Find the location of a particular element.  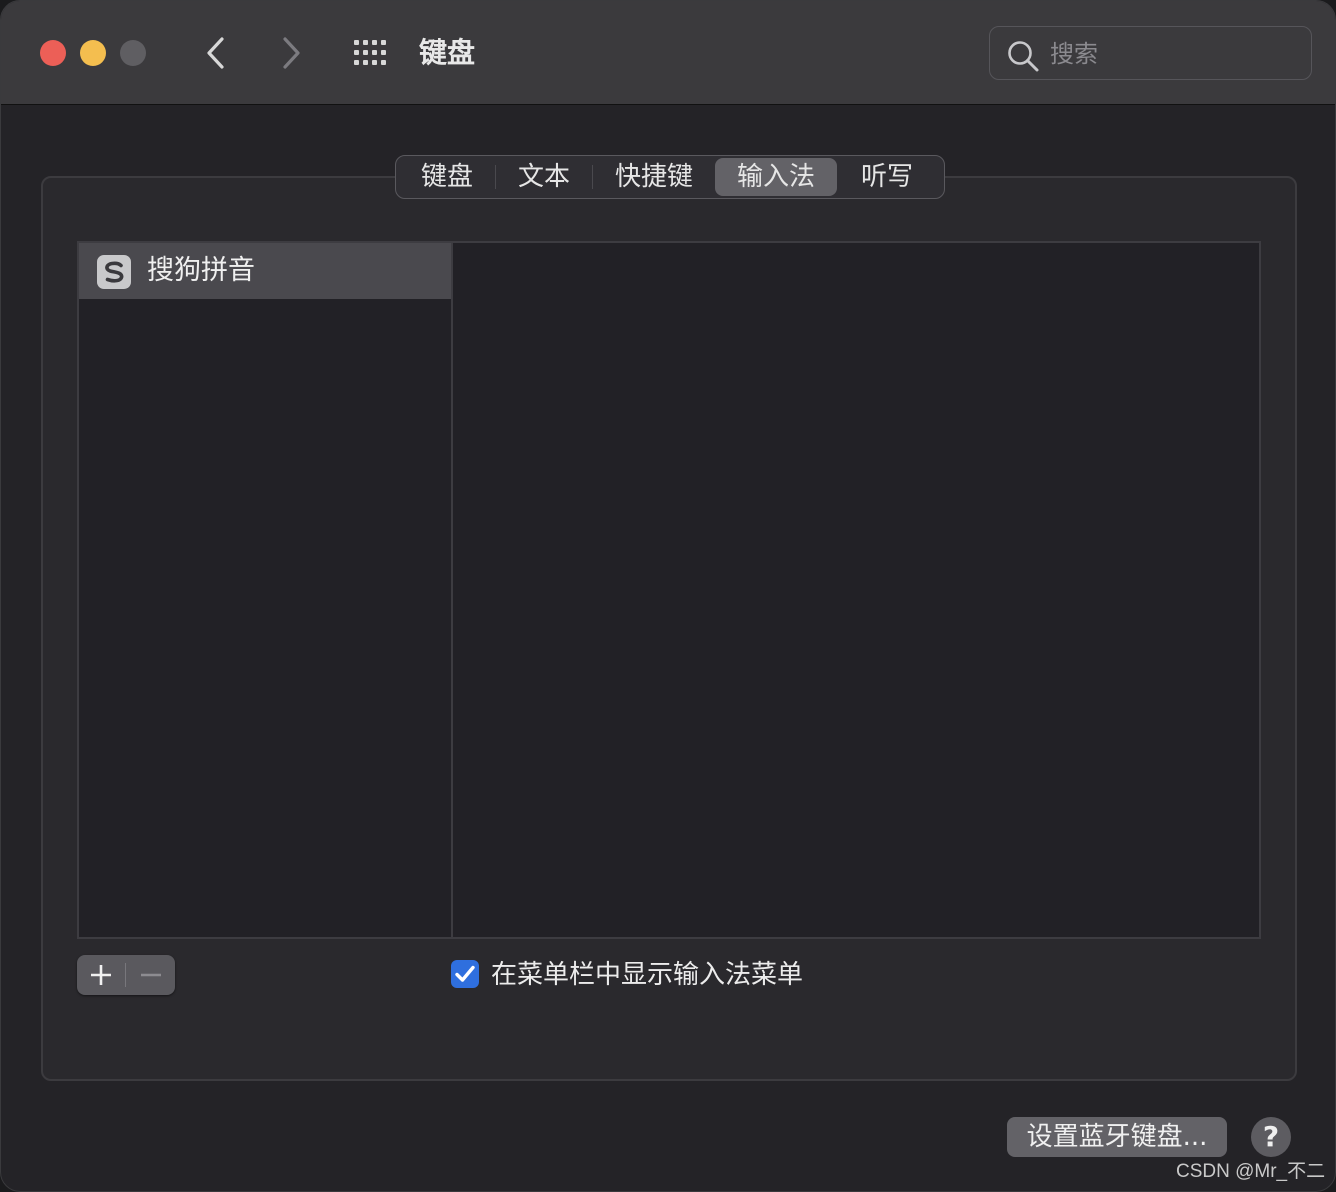

search-field is located at coordinates (1150, 53).